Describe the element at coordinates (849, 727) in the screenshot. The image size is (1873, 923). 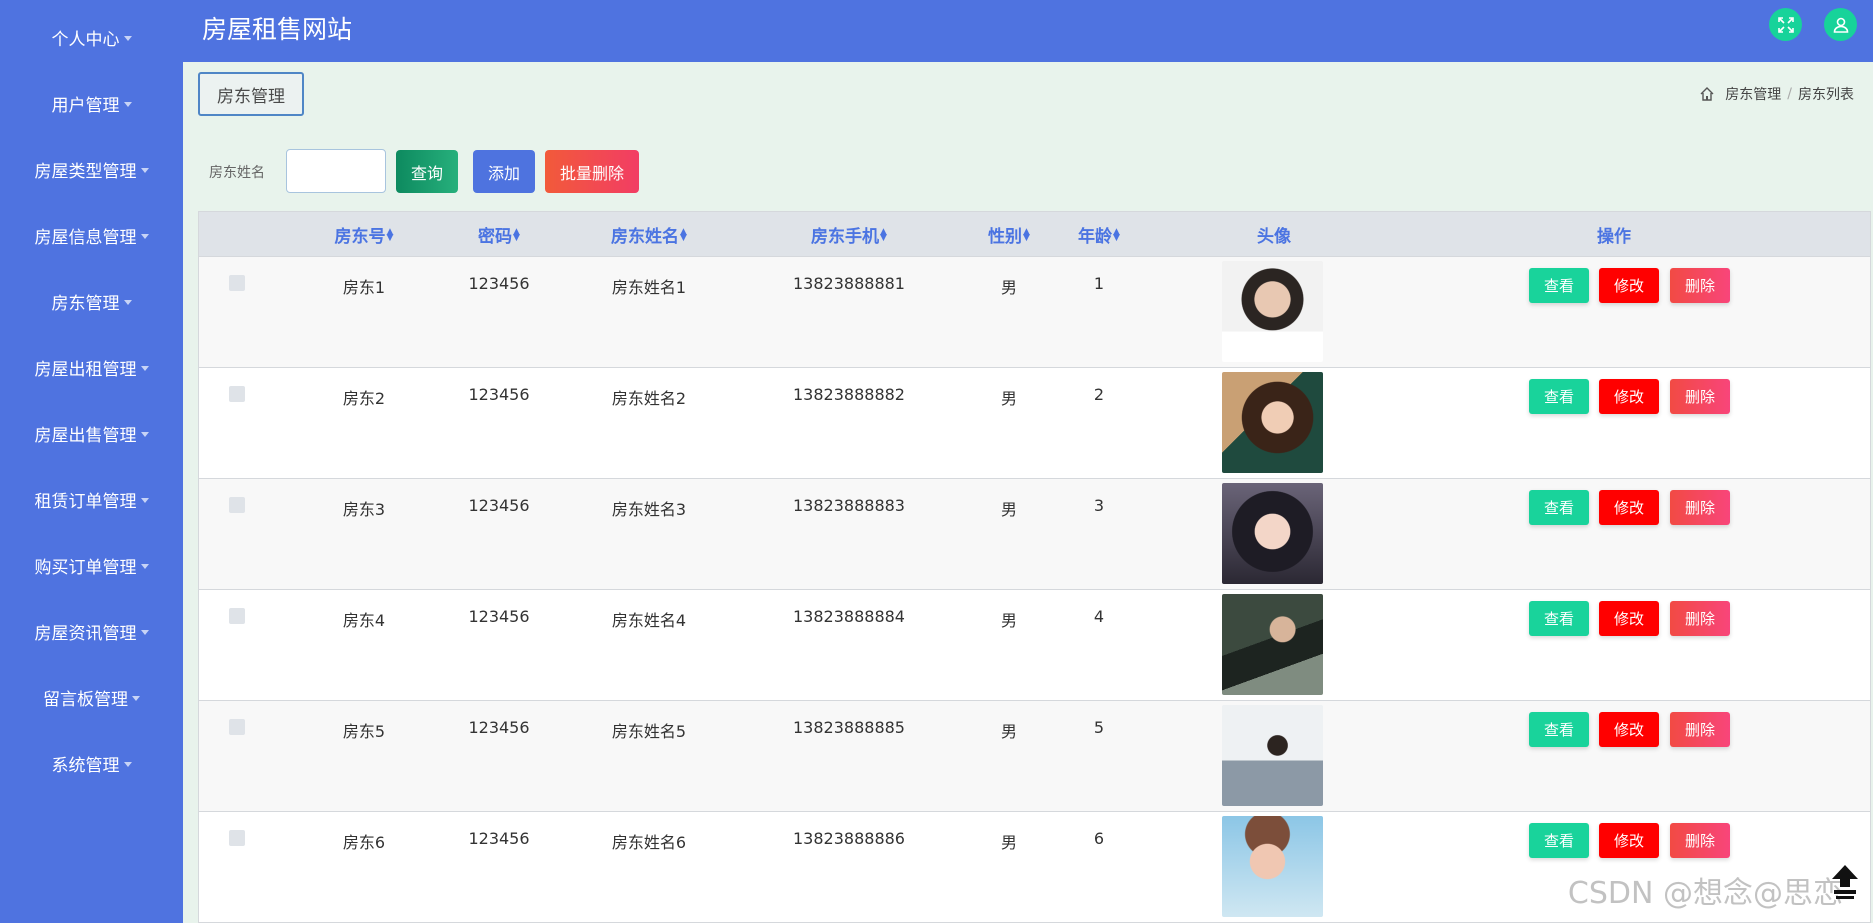
I see `cell-phone: 13823888885` at that location.